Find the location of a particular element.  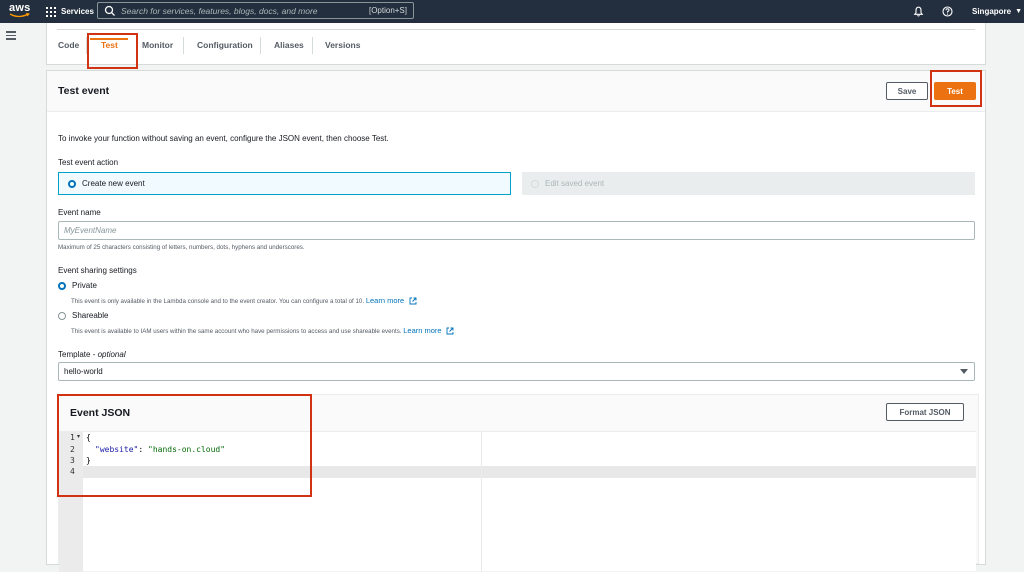

panel-title: Test event is located at coordinates (84, 91).